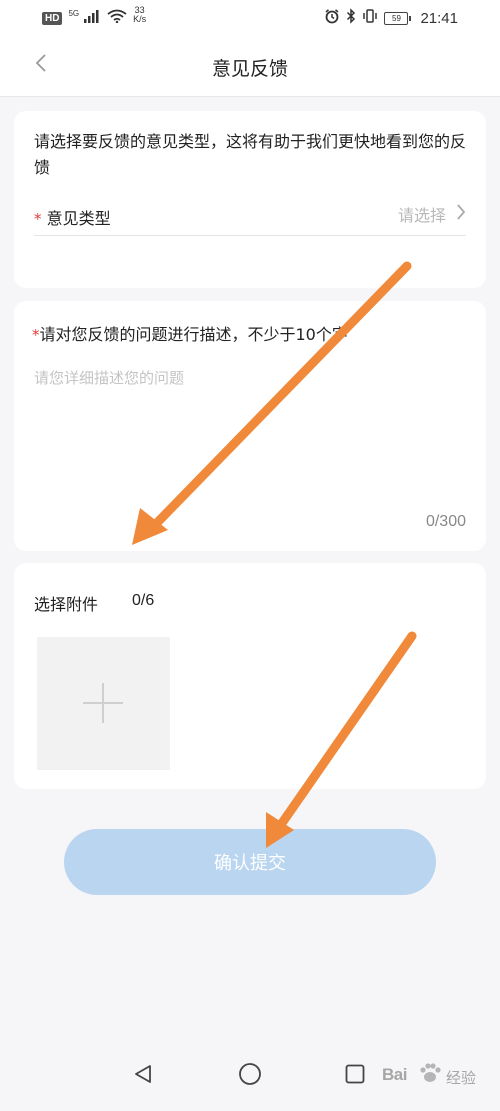 This screenshot has width=500, height=1111. Describe the element at coordinates (421, 215) in the screenshot. I see `feedback-type-placeholder: 请选择` at that location.